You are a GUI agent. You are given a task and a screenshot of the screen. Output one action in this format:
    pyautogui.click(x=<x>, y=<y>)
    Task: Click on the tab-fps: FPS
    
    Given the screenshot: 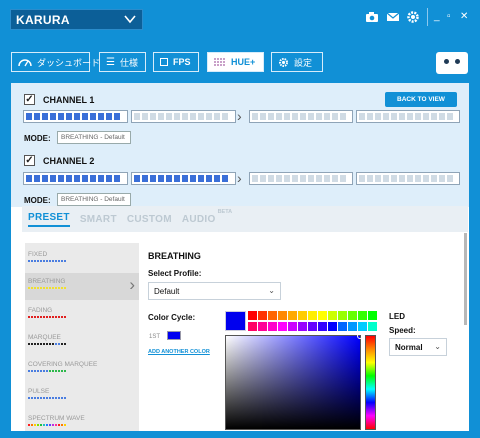 What is the action you would take?
    pyautogui.click(x=176, y=62)
    